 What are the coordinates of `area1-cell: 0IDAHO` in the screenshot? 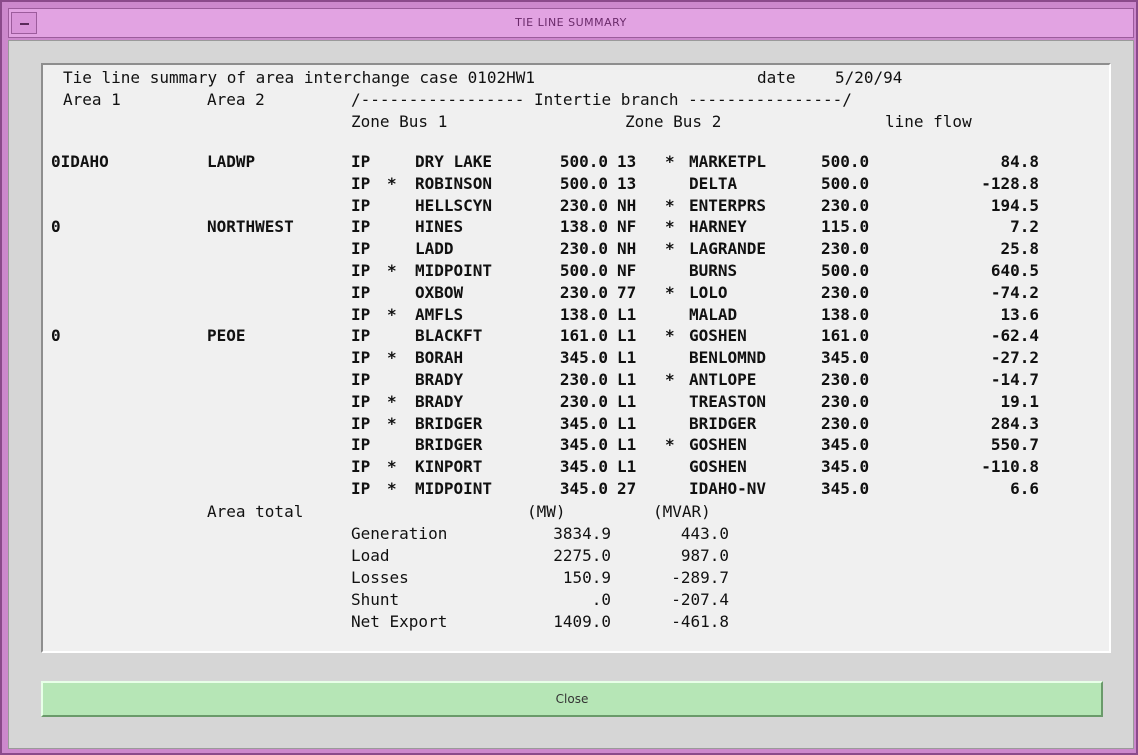 It's located at (80, 161).